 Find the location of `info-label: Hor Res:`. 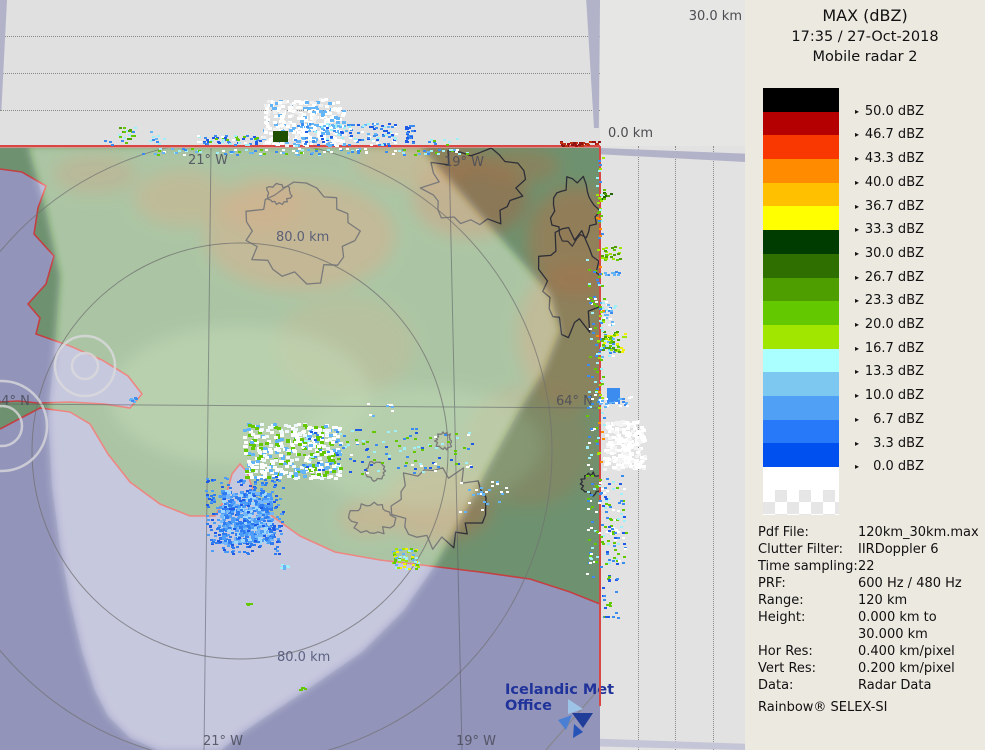

info-label: Hor Res: is located at coordinates (785, 651).